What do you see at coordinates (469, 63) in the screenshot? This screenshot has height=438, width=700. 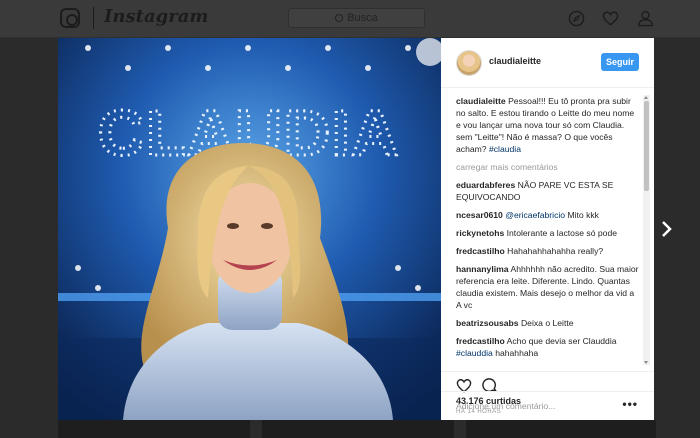 I see `avatar` at bounding box center [469, 63].